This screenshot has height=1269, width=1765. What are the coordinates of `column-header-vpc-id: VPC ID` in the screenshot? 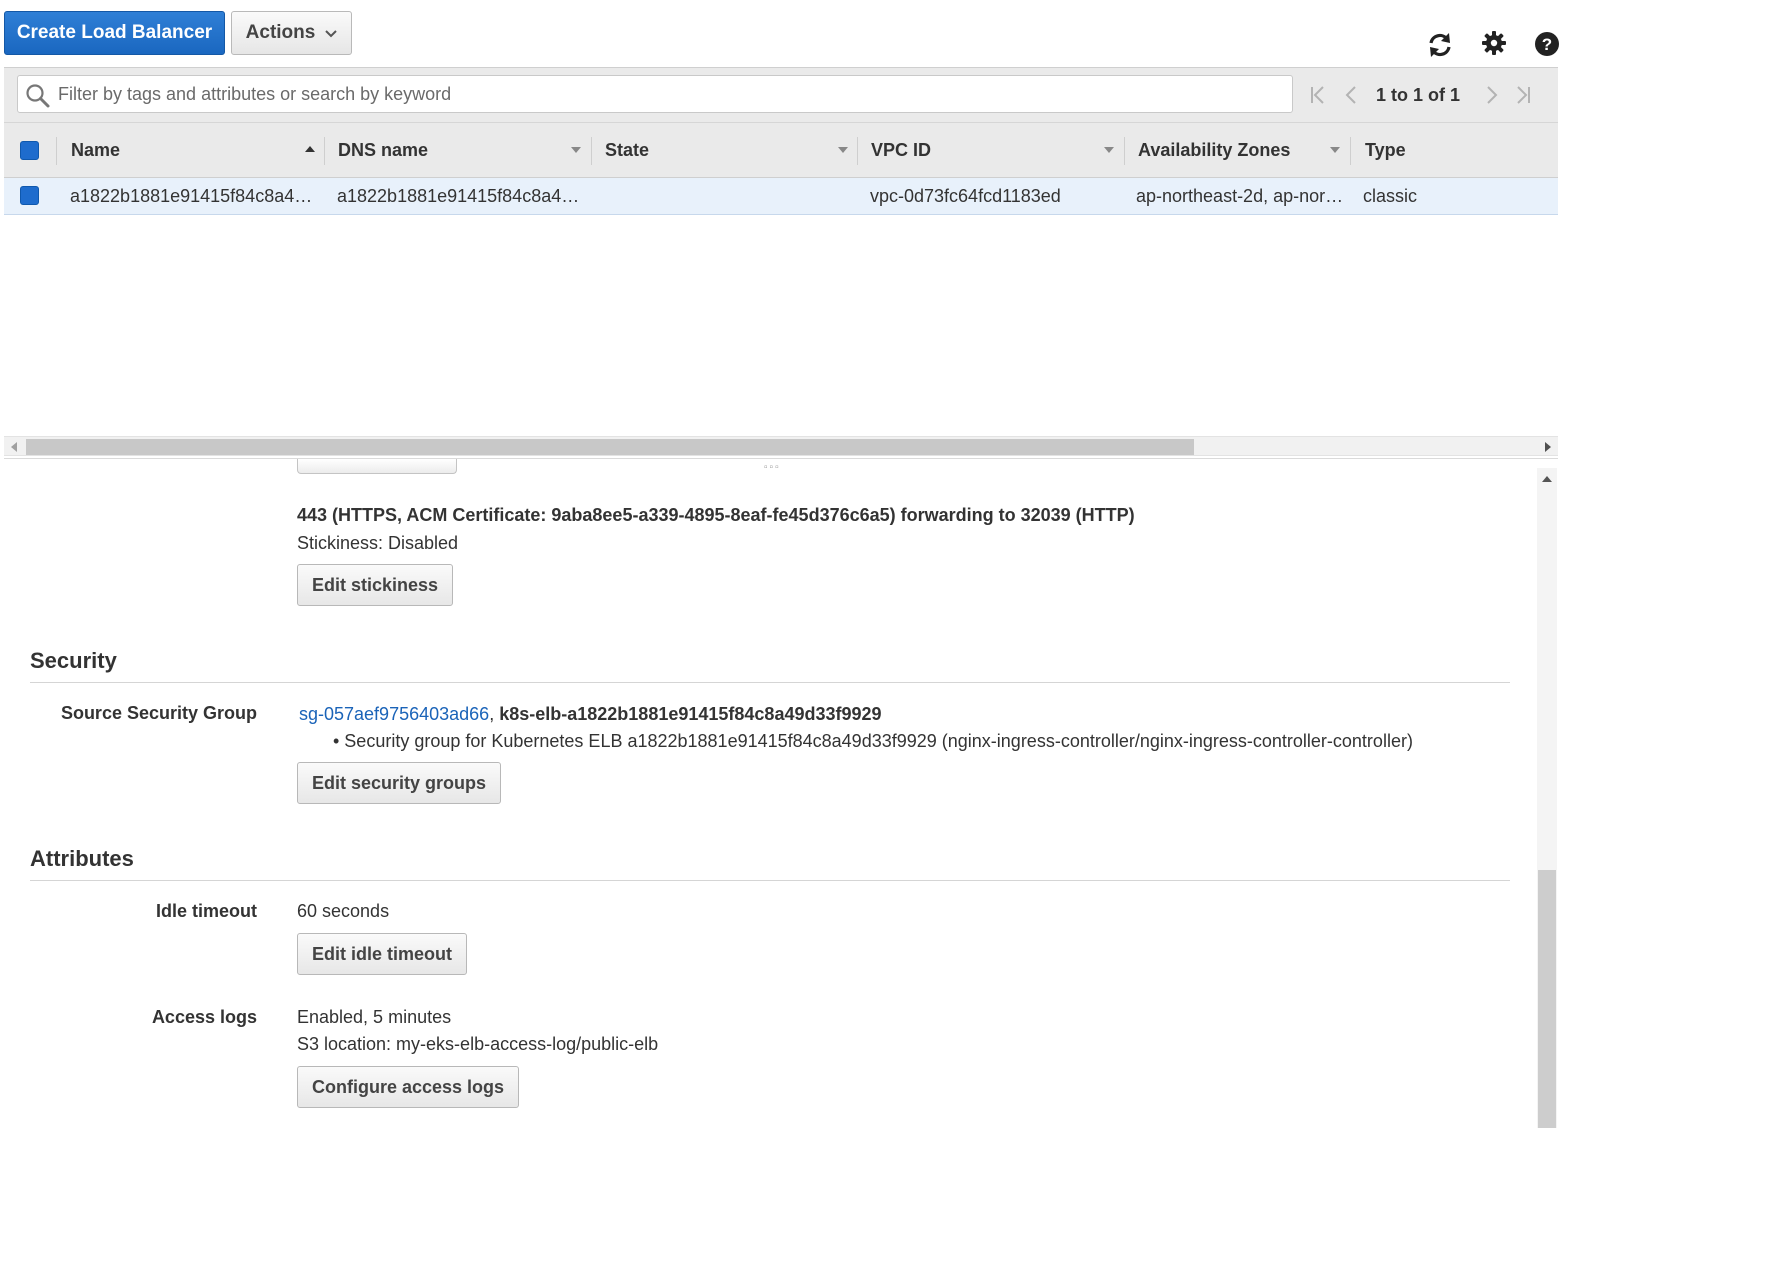 It's located at (901, 150).